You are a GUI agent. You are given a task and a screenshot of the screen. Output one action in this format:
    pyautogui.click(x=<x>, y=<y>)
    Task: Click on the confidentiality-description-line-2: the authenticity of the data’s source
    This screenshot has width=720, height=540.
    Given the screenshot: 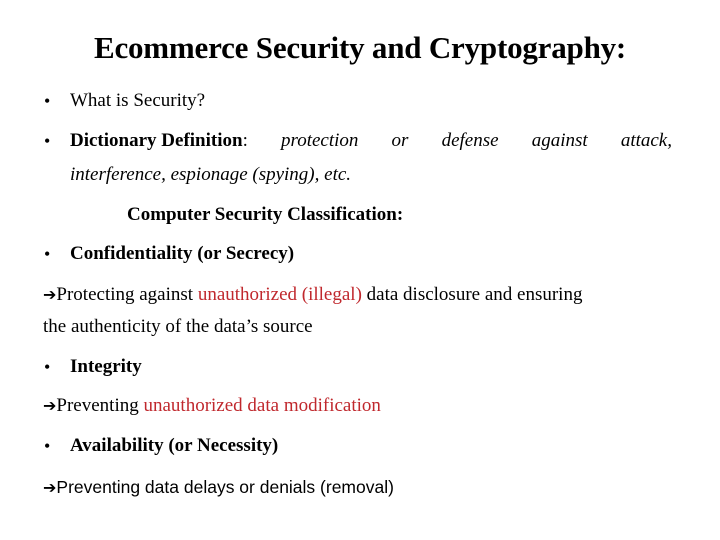 What is the action you would take?
    pyautogui.click(x=178, y=326)
    